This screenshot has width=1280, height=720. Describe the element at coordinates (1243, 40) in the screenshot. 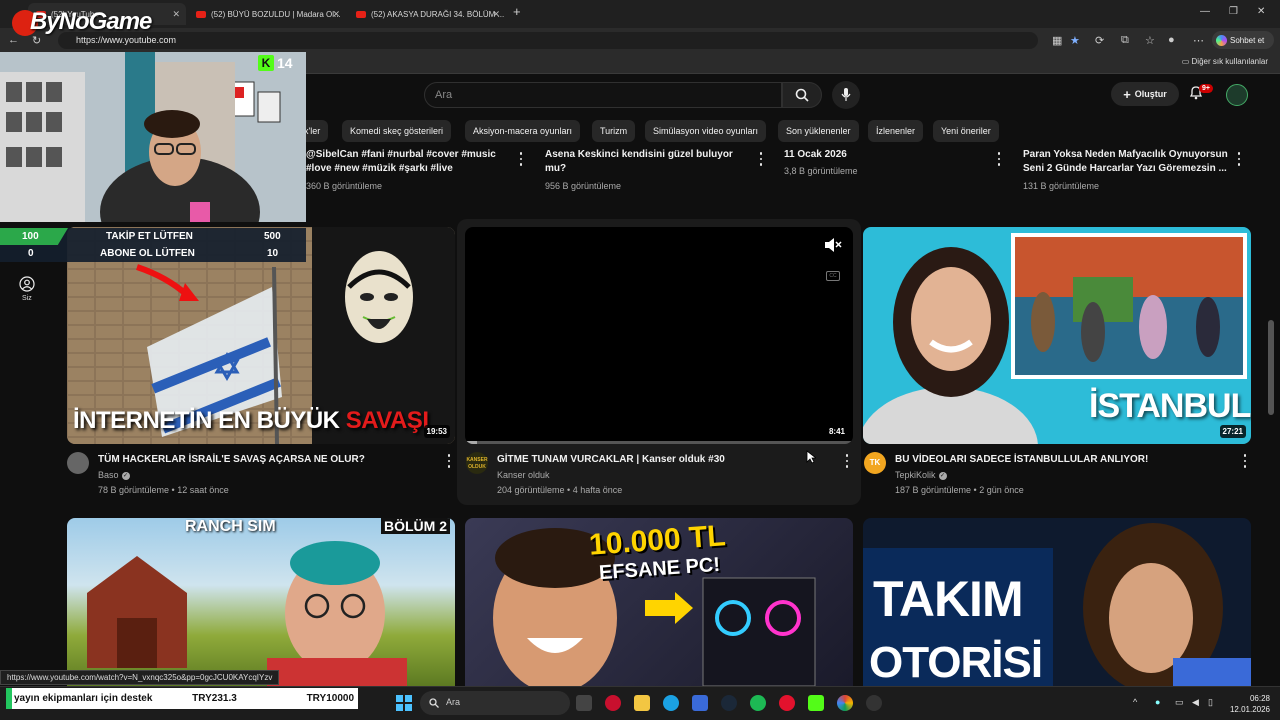

I see `copilot-button: Sohbet et` at that location.